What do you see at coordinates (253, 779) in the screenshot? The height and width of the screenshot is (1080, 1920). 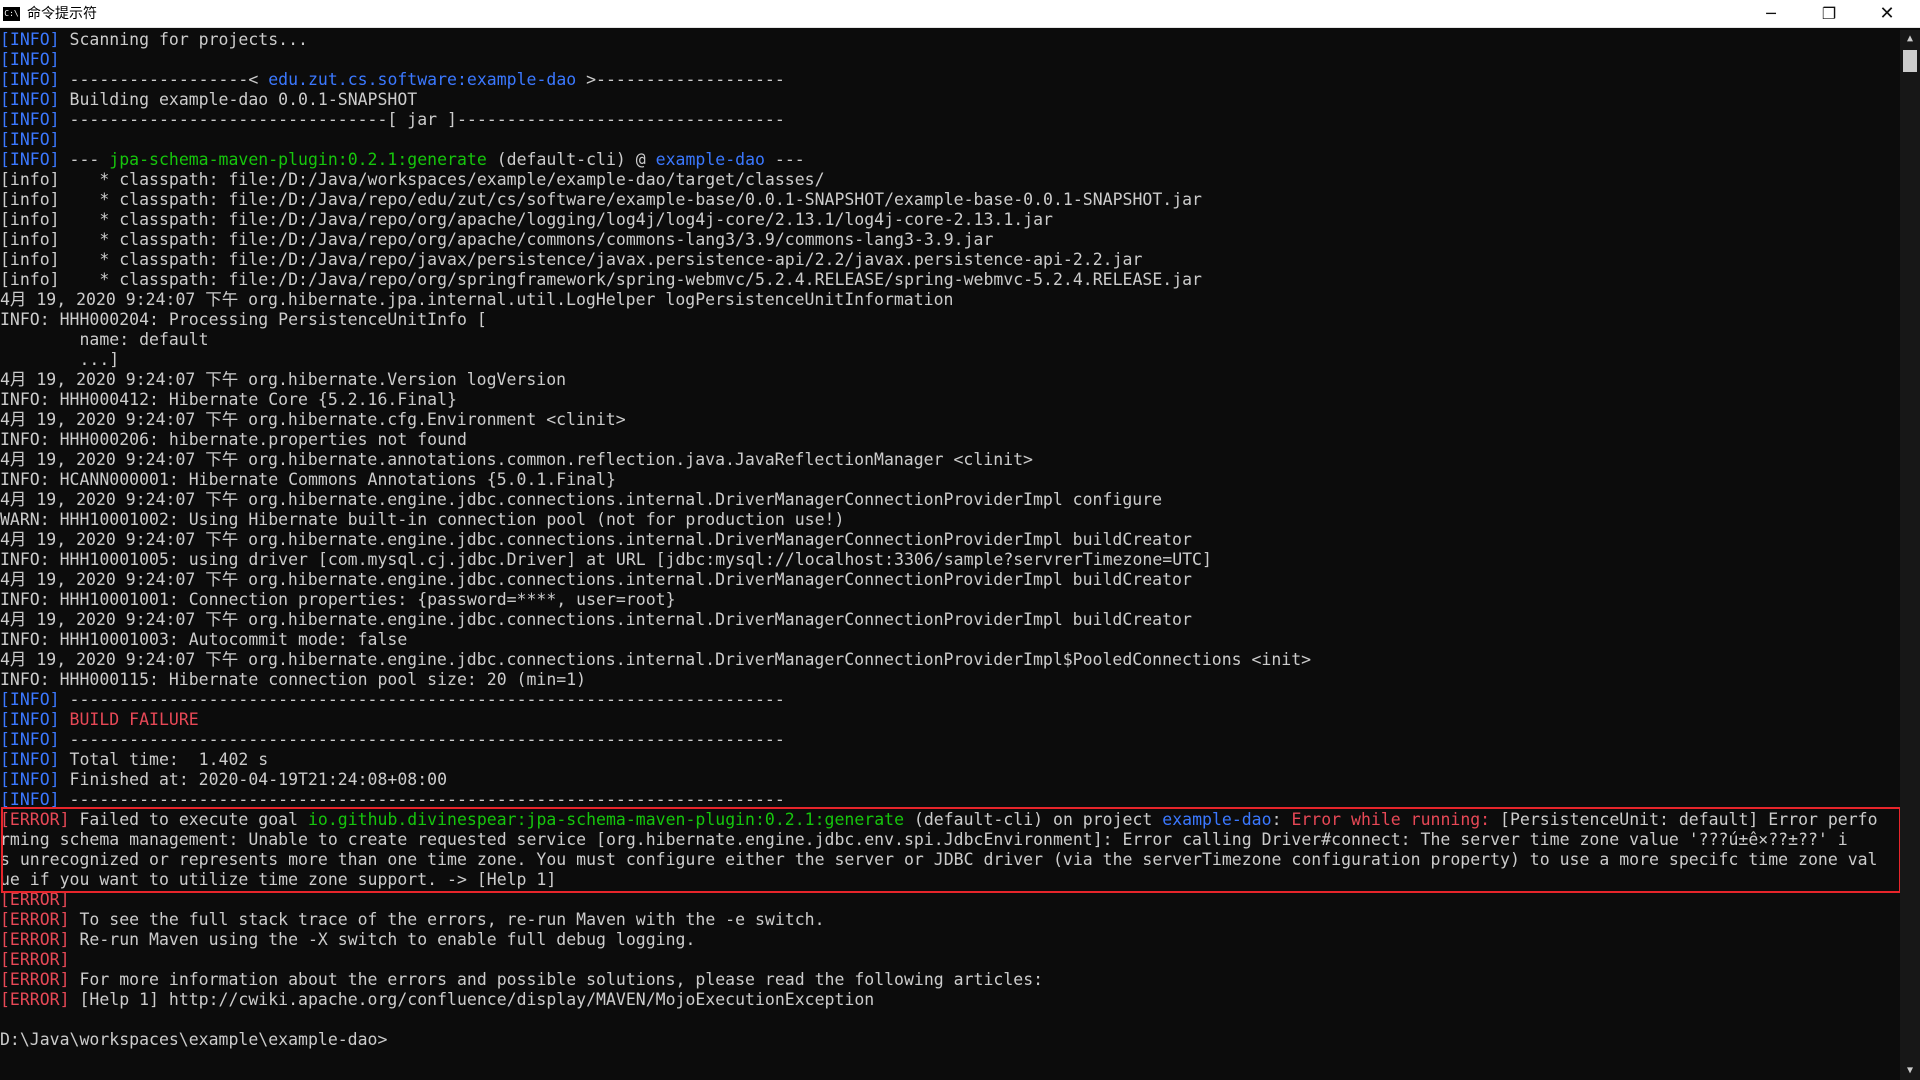 I see `console-text: Finished at: 2020-04-19T21:24:08+08:00` at bounding box center [253, 779].